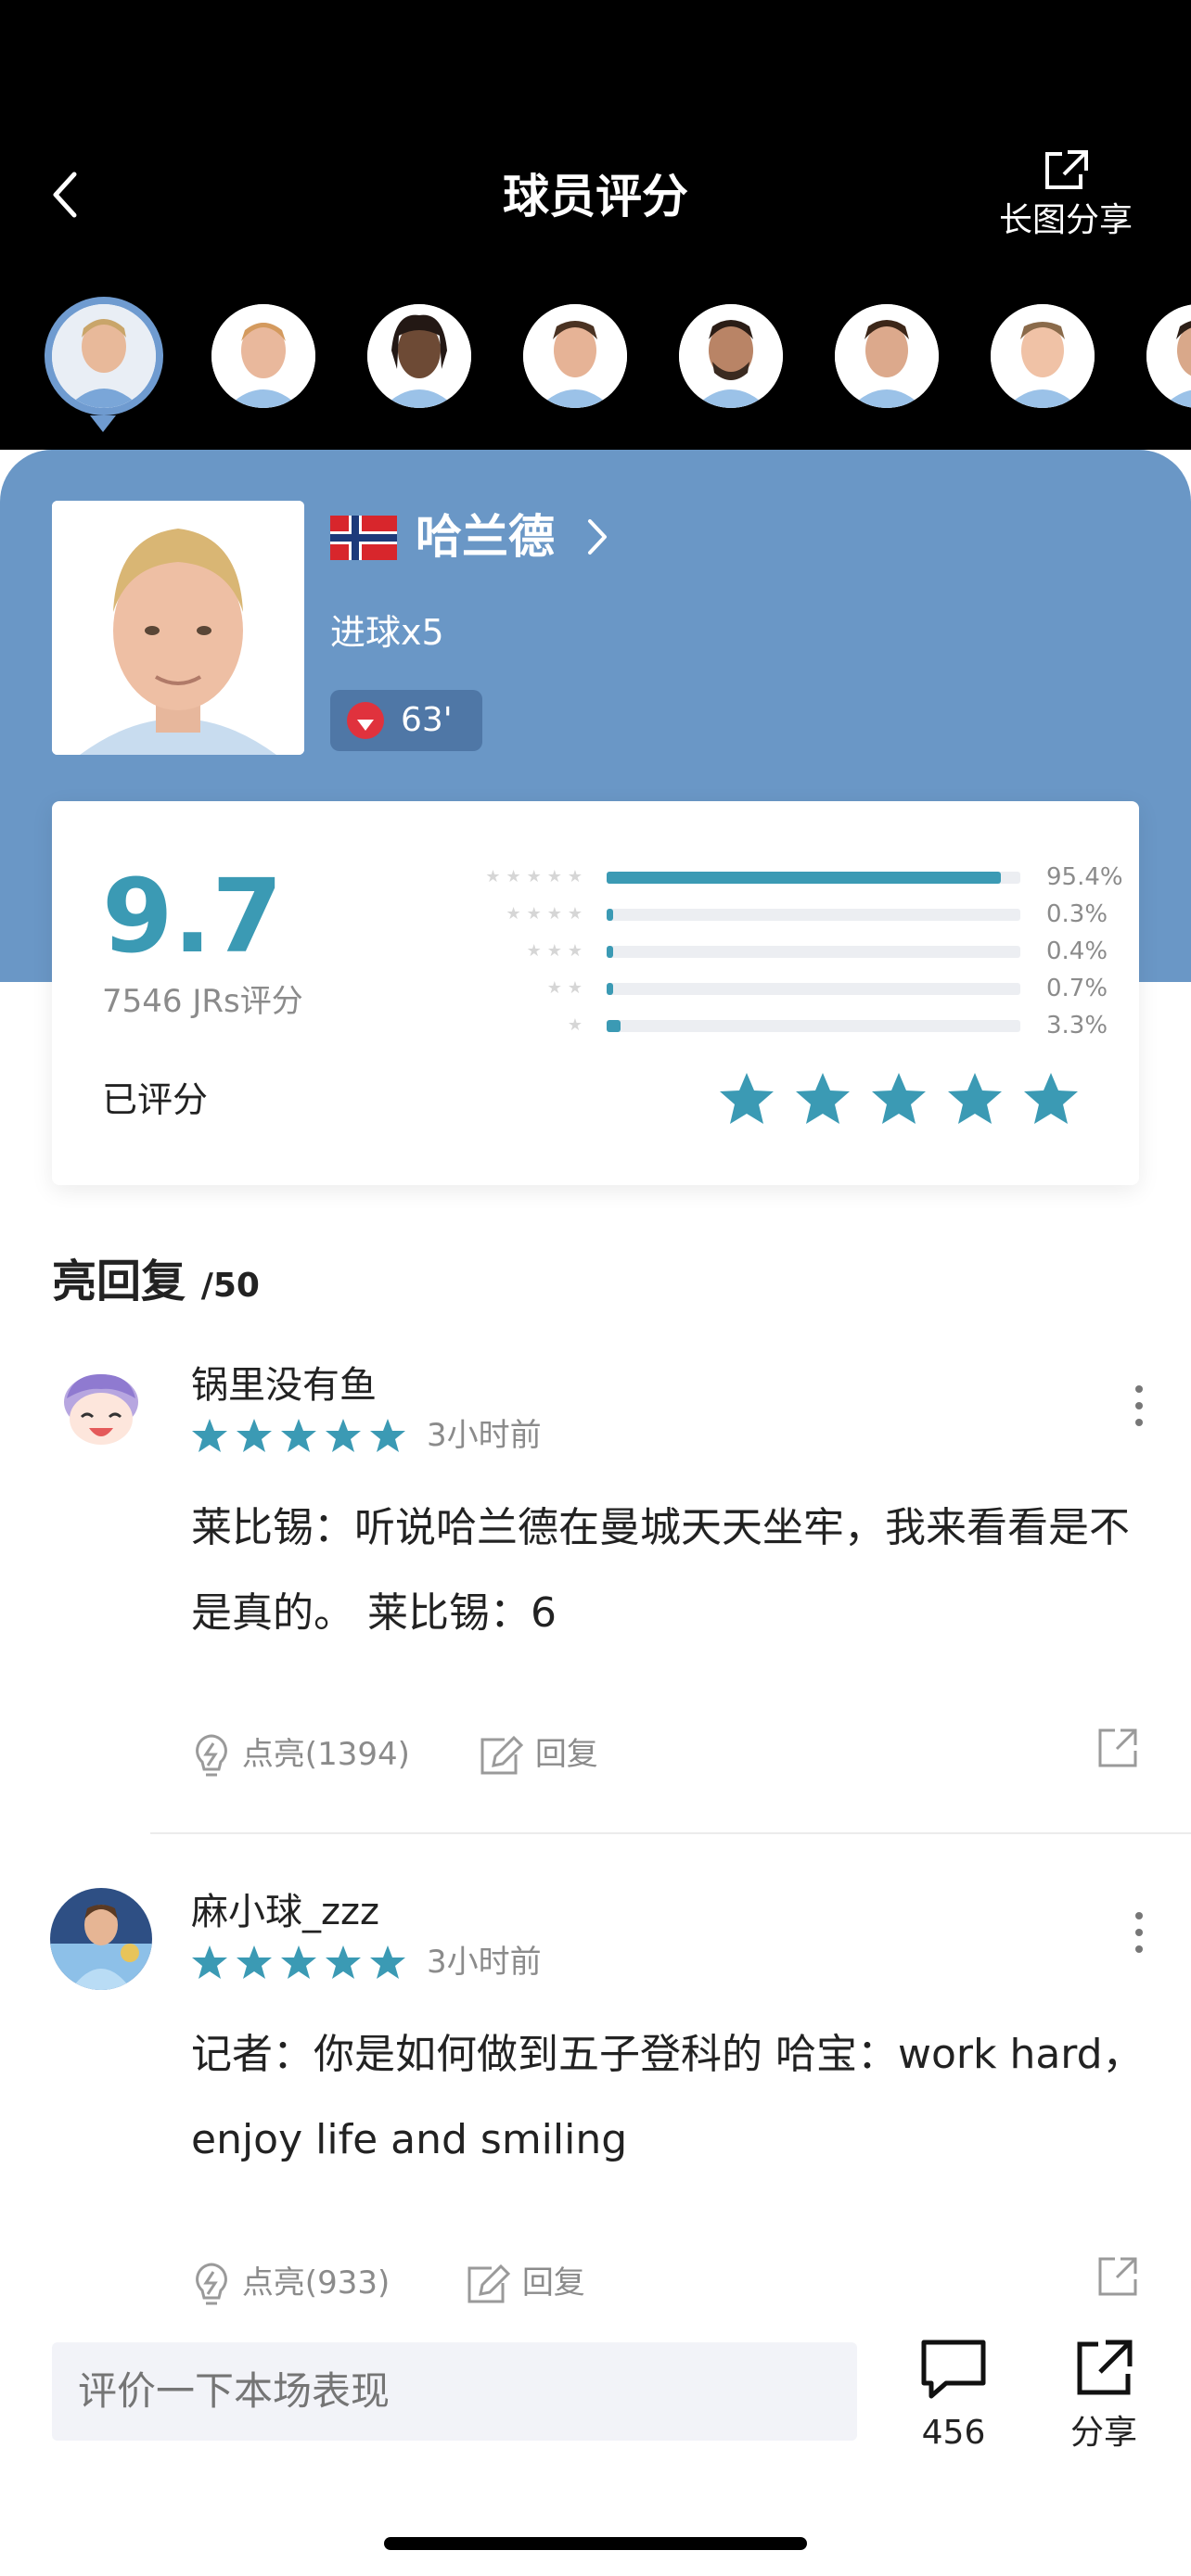 The height and width of the screenshot is (2576, 1191). Describe the element at coordinates (597, 537) in the screenshot. I see `chevron-right-icon` at that location.